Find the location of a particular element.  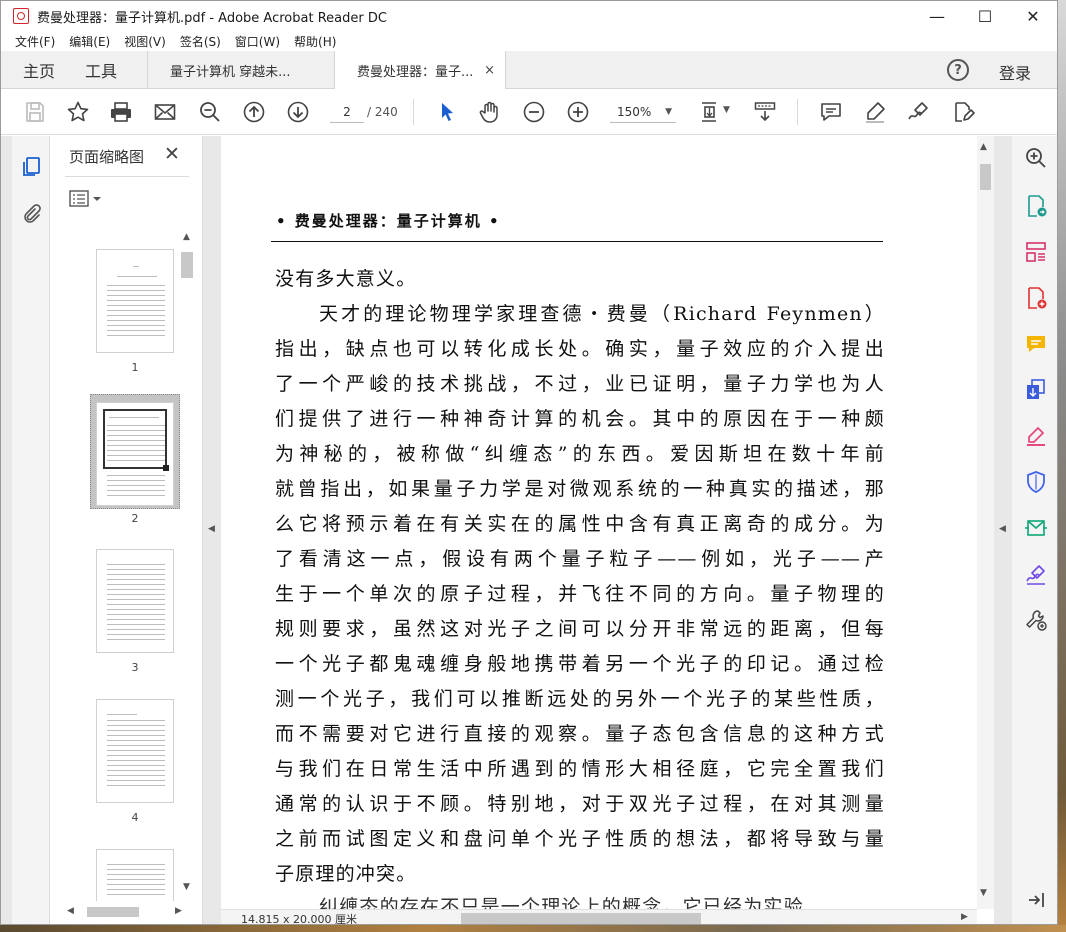

comment-icon is located at coordinates (831, 112).